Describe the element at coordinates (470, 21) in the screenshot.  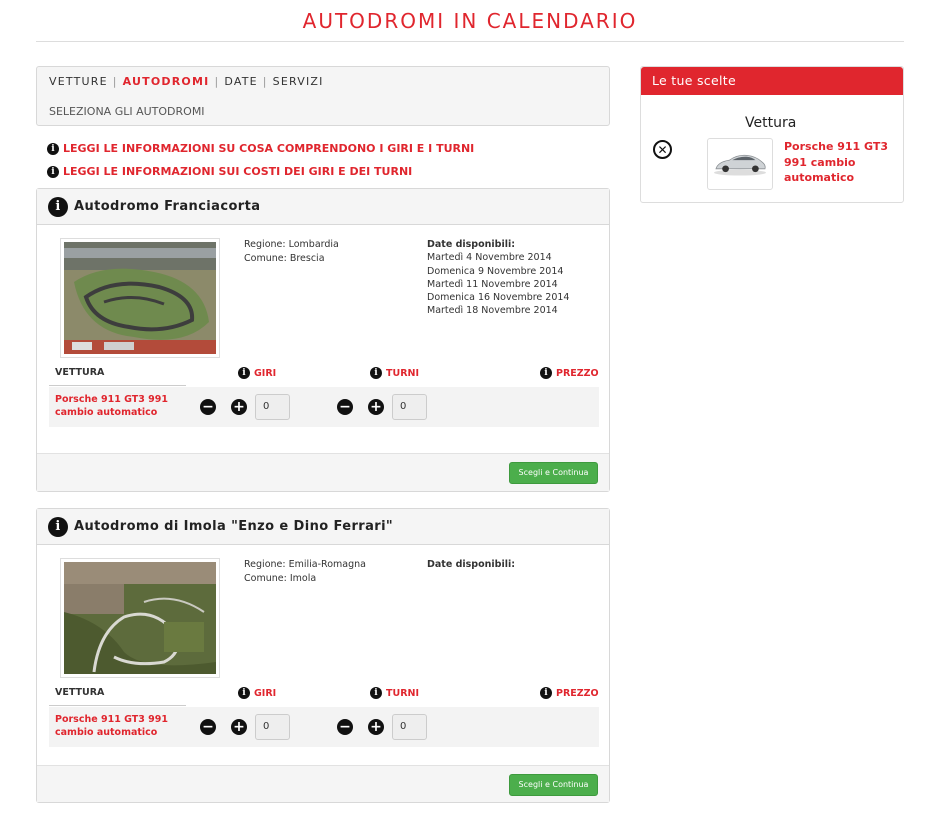
I see `page-title: AUTODROMI IN CALENDARIO` at that location.